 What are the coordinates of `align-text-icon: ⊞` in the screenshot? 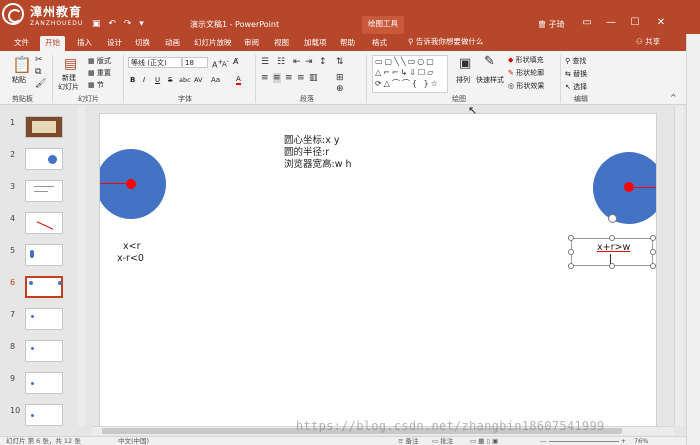 It's located at (340, 78).